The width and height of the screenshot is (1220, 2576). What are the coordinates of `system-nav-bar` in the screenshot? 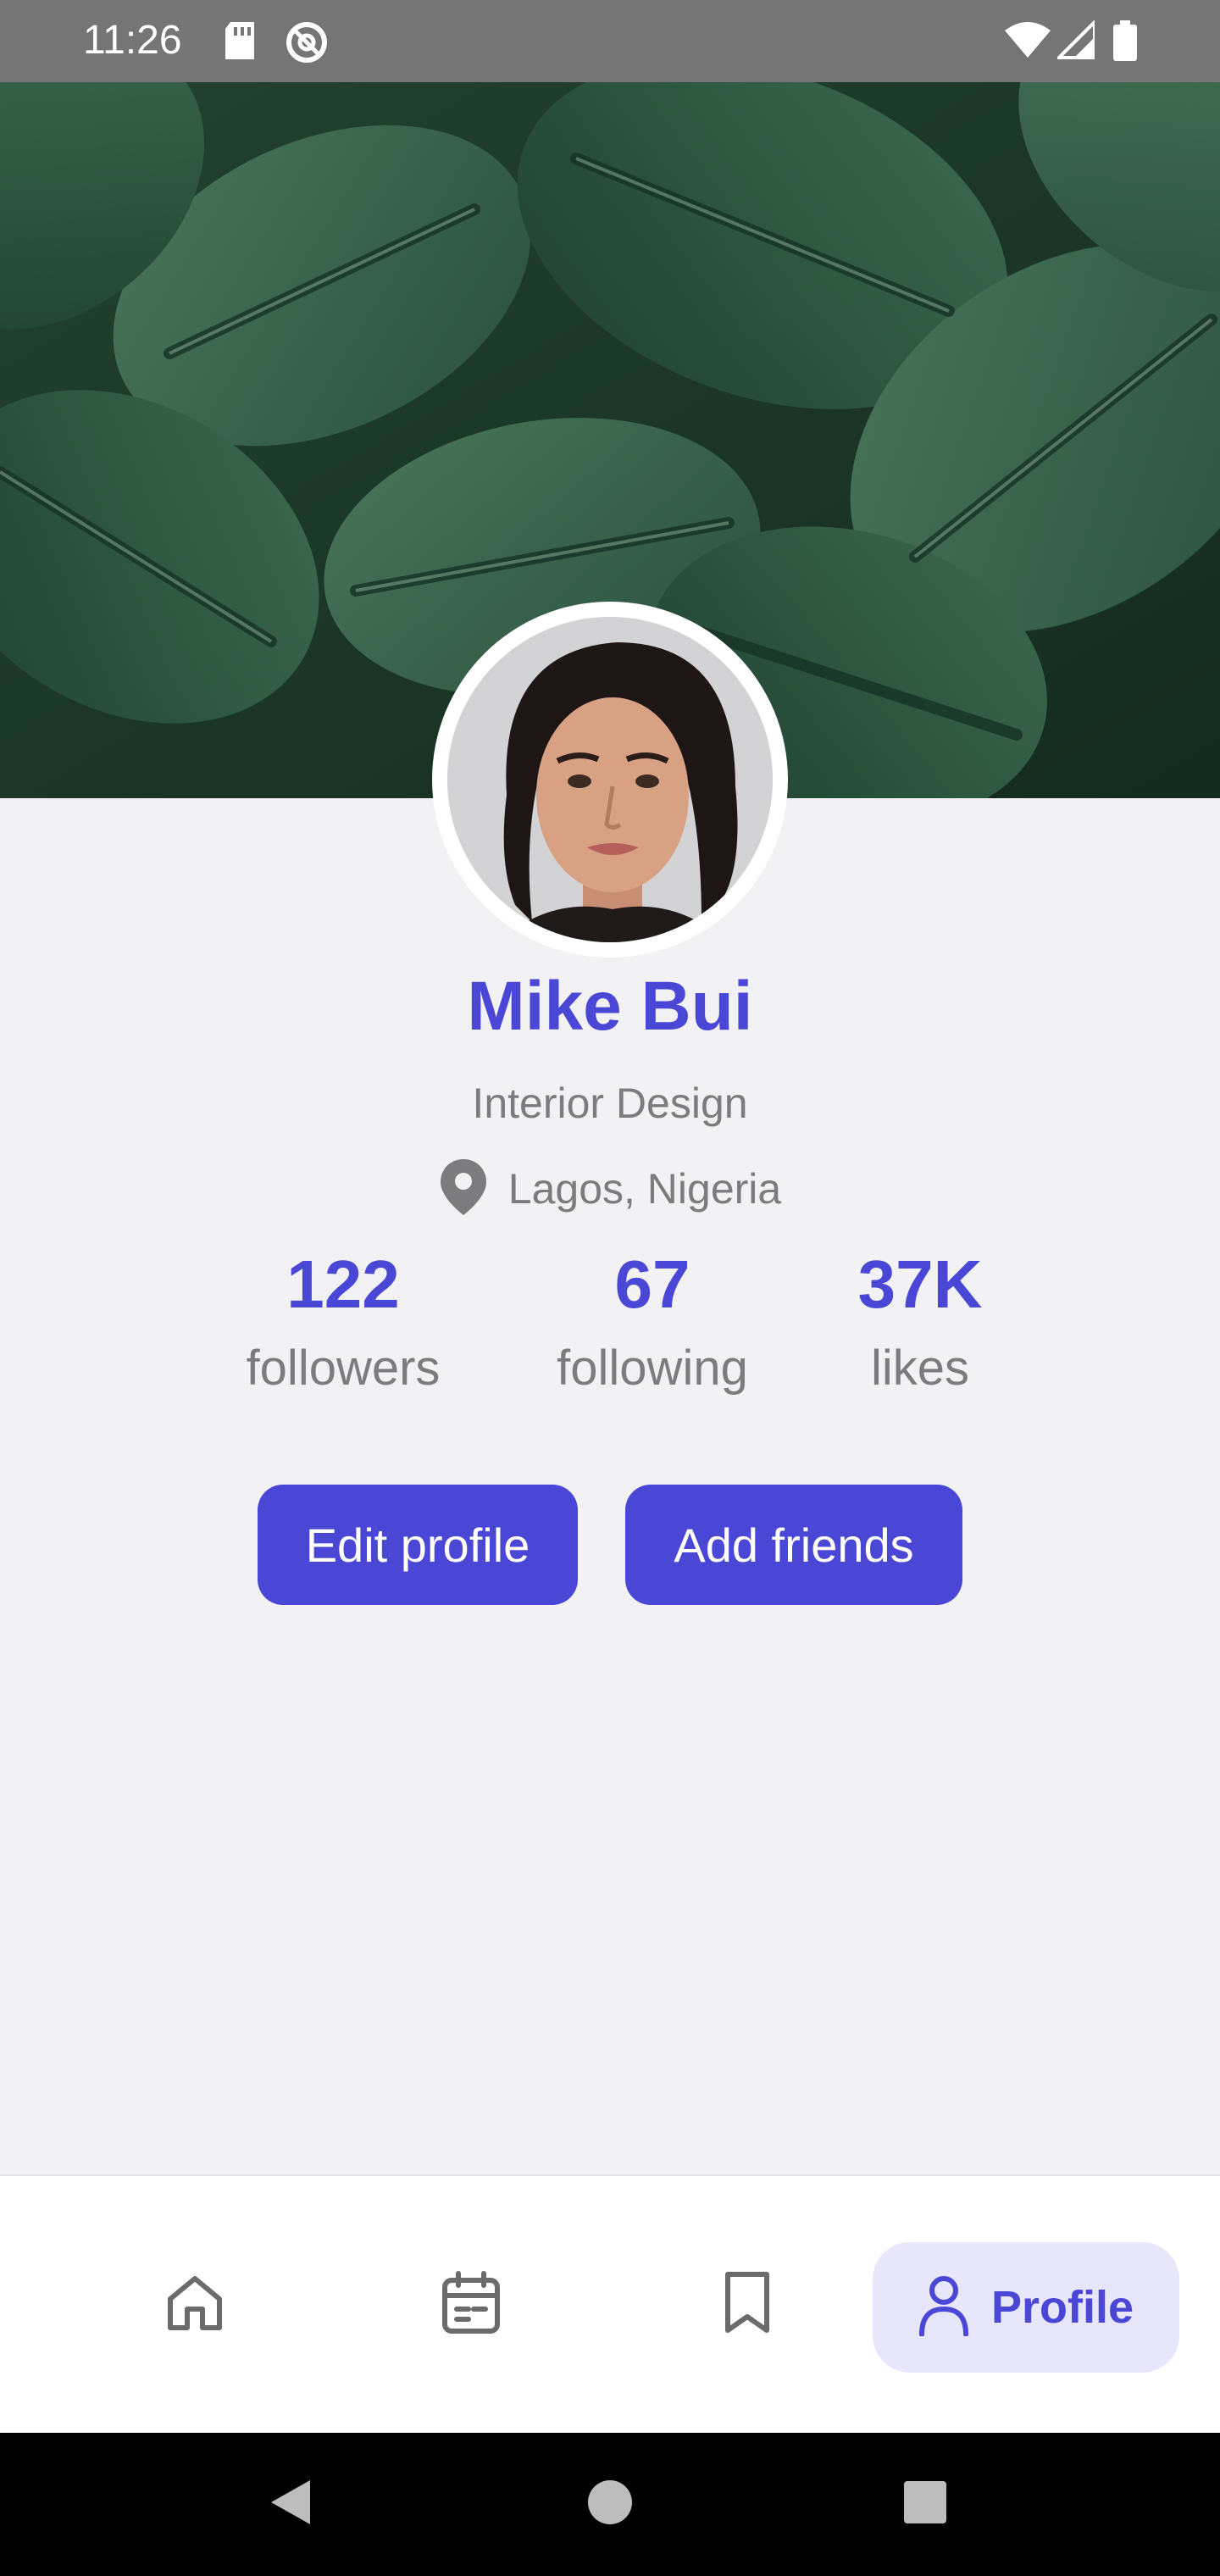 It's located at (610, 2504).